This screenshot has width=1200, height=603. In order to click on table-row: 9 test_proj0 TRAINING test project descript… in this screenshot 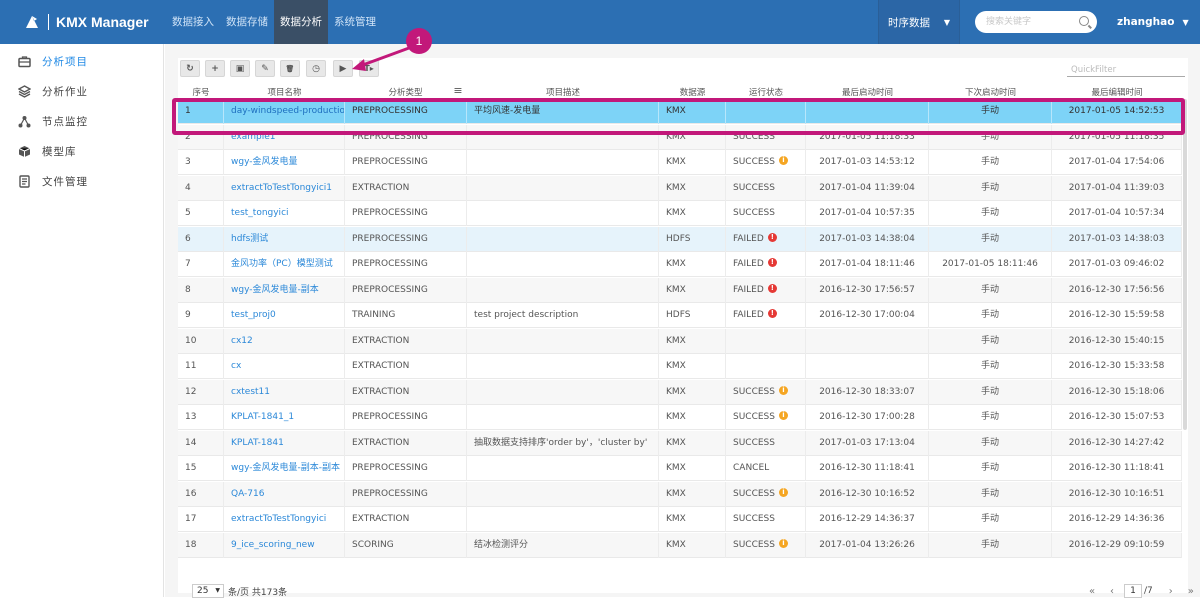, I will do `click(680, 315)`.